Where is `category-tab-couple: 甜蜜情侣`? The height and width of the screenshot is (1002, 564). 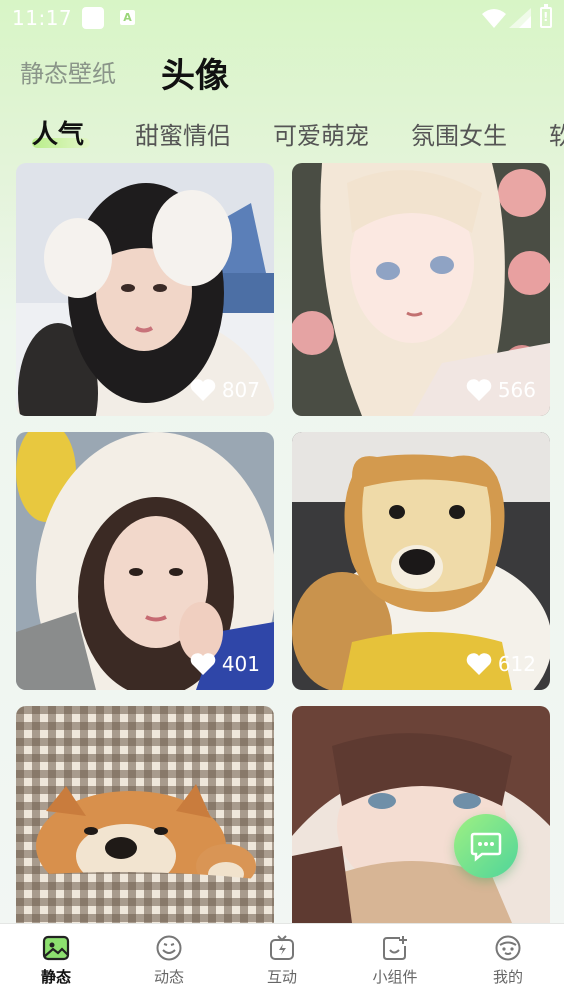 category-tab-couple: 甜蜜情侣 is located at coordinates (183, 133).